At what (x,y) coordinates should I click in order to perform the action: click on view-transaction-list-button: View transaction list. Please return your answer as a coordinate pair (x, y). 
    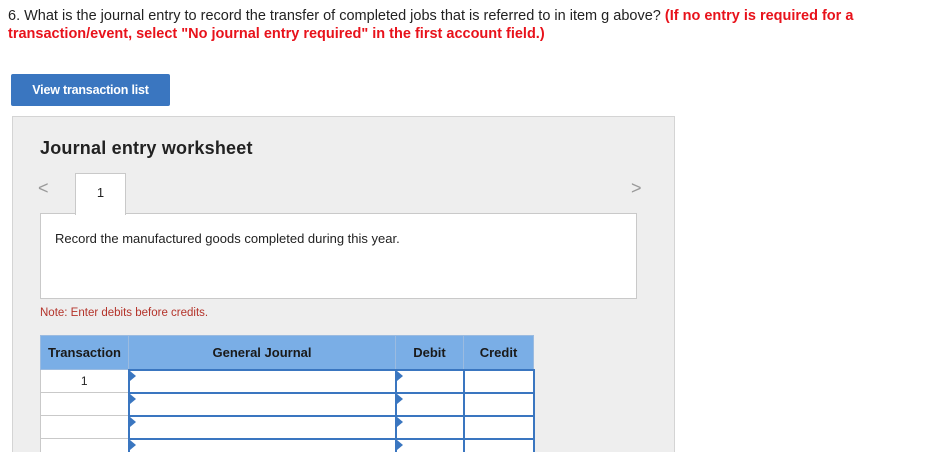
    Looking at the image, I should click on (90, 90).